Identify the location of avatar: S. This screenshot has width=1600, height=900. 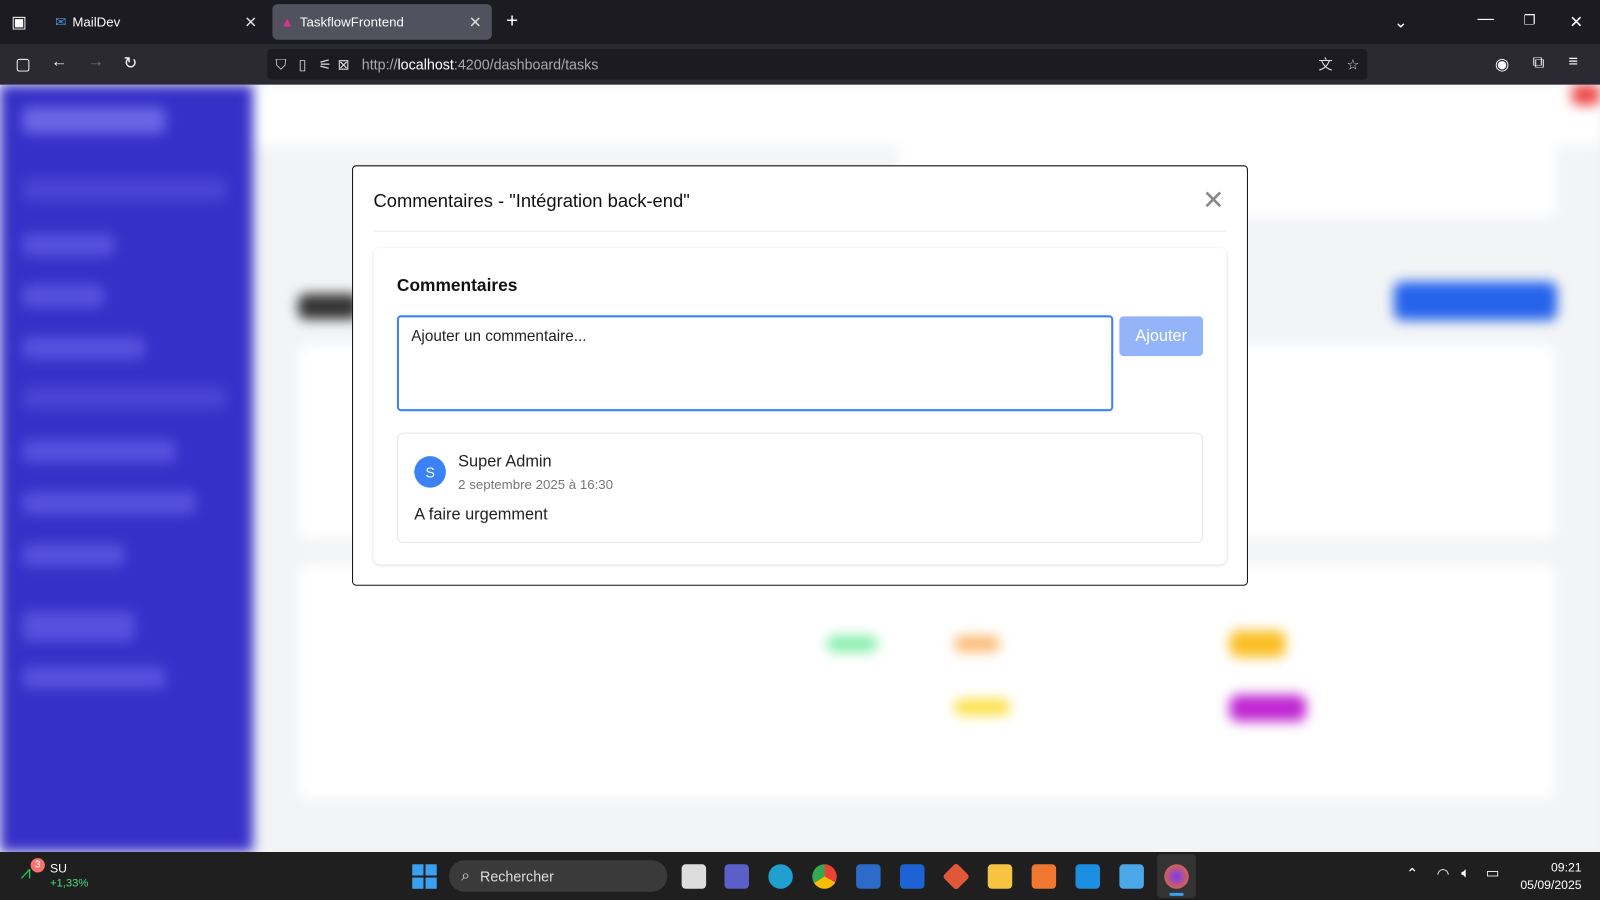
(430, 472).